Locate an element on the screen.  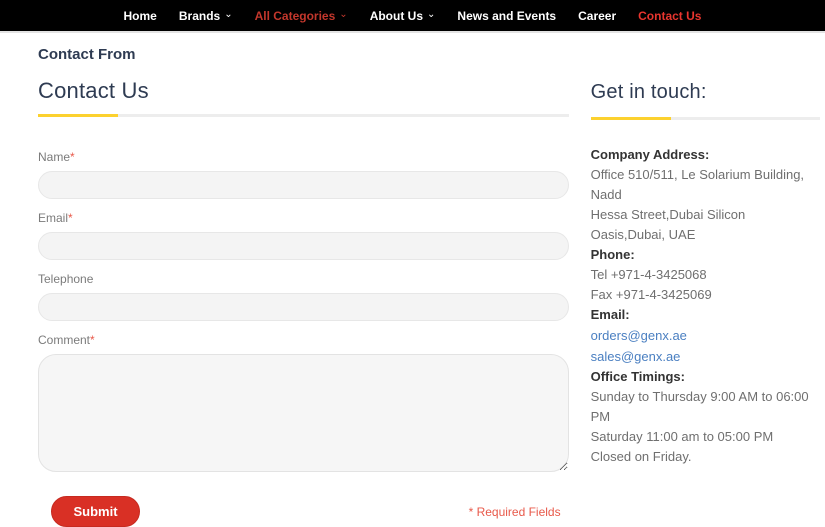
nav-item-label: Home is located at coordinates (140, 15).